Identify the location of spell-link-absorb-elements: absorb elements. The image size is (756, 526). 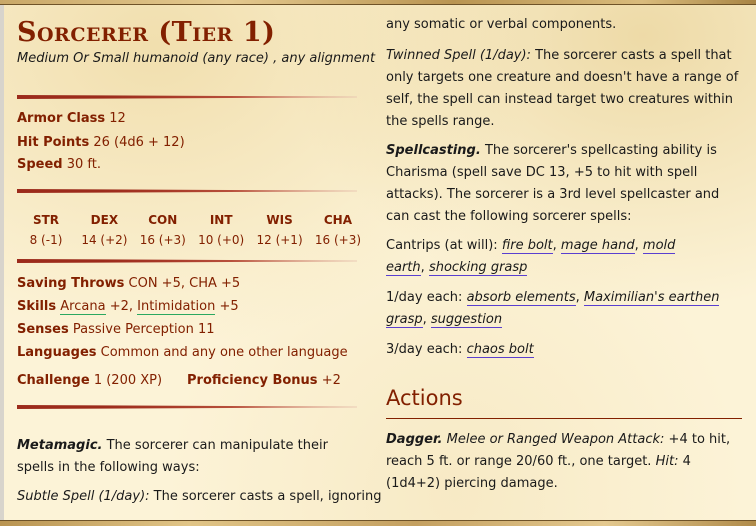
(521, 298).